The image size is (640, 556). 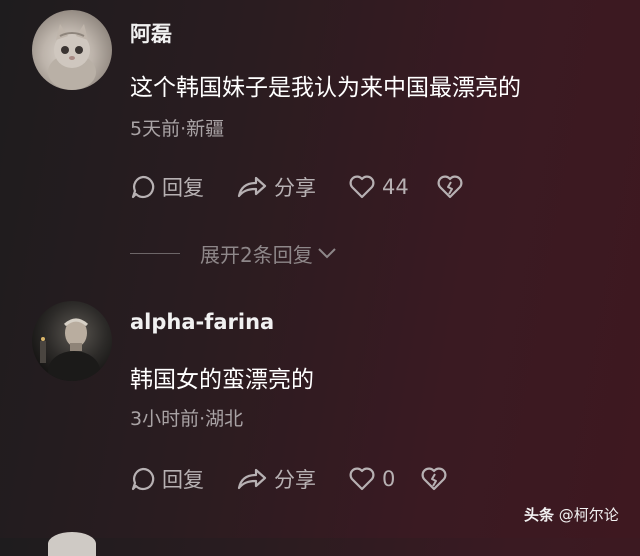 I want to click on comment-meta: 3小时前·湖北, so click(x=187, y=419).